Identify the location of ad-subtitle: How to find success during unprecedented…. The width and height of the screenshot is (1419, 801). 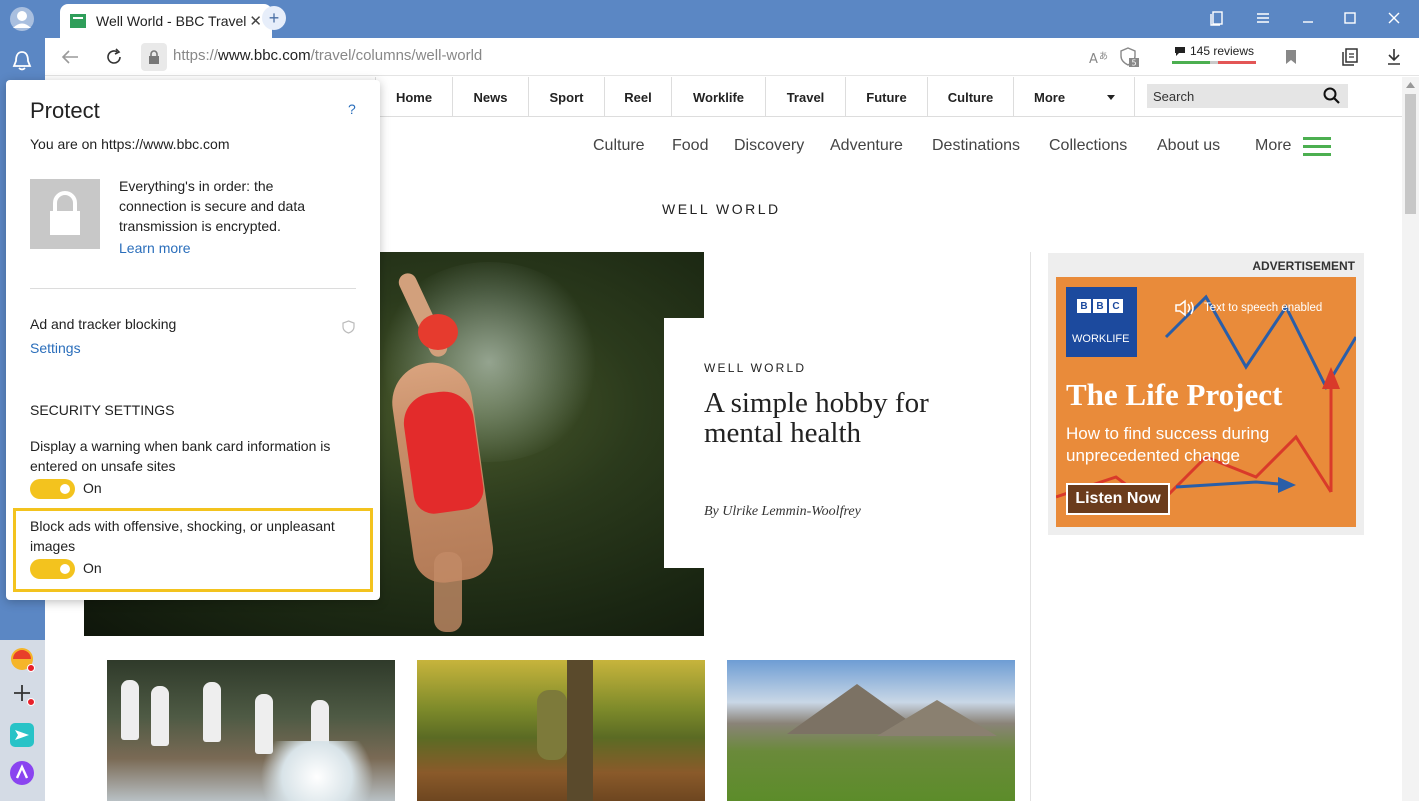
(1168, 444).